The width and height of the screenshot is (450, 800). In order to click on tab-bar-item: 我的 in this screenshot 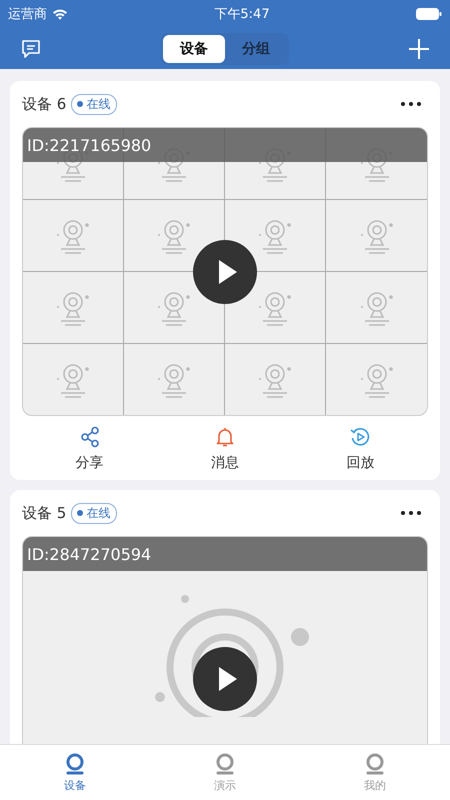, I will do `click(375, 772)`.